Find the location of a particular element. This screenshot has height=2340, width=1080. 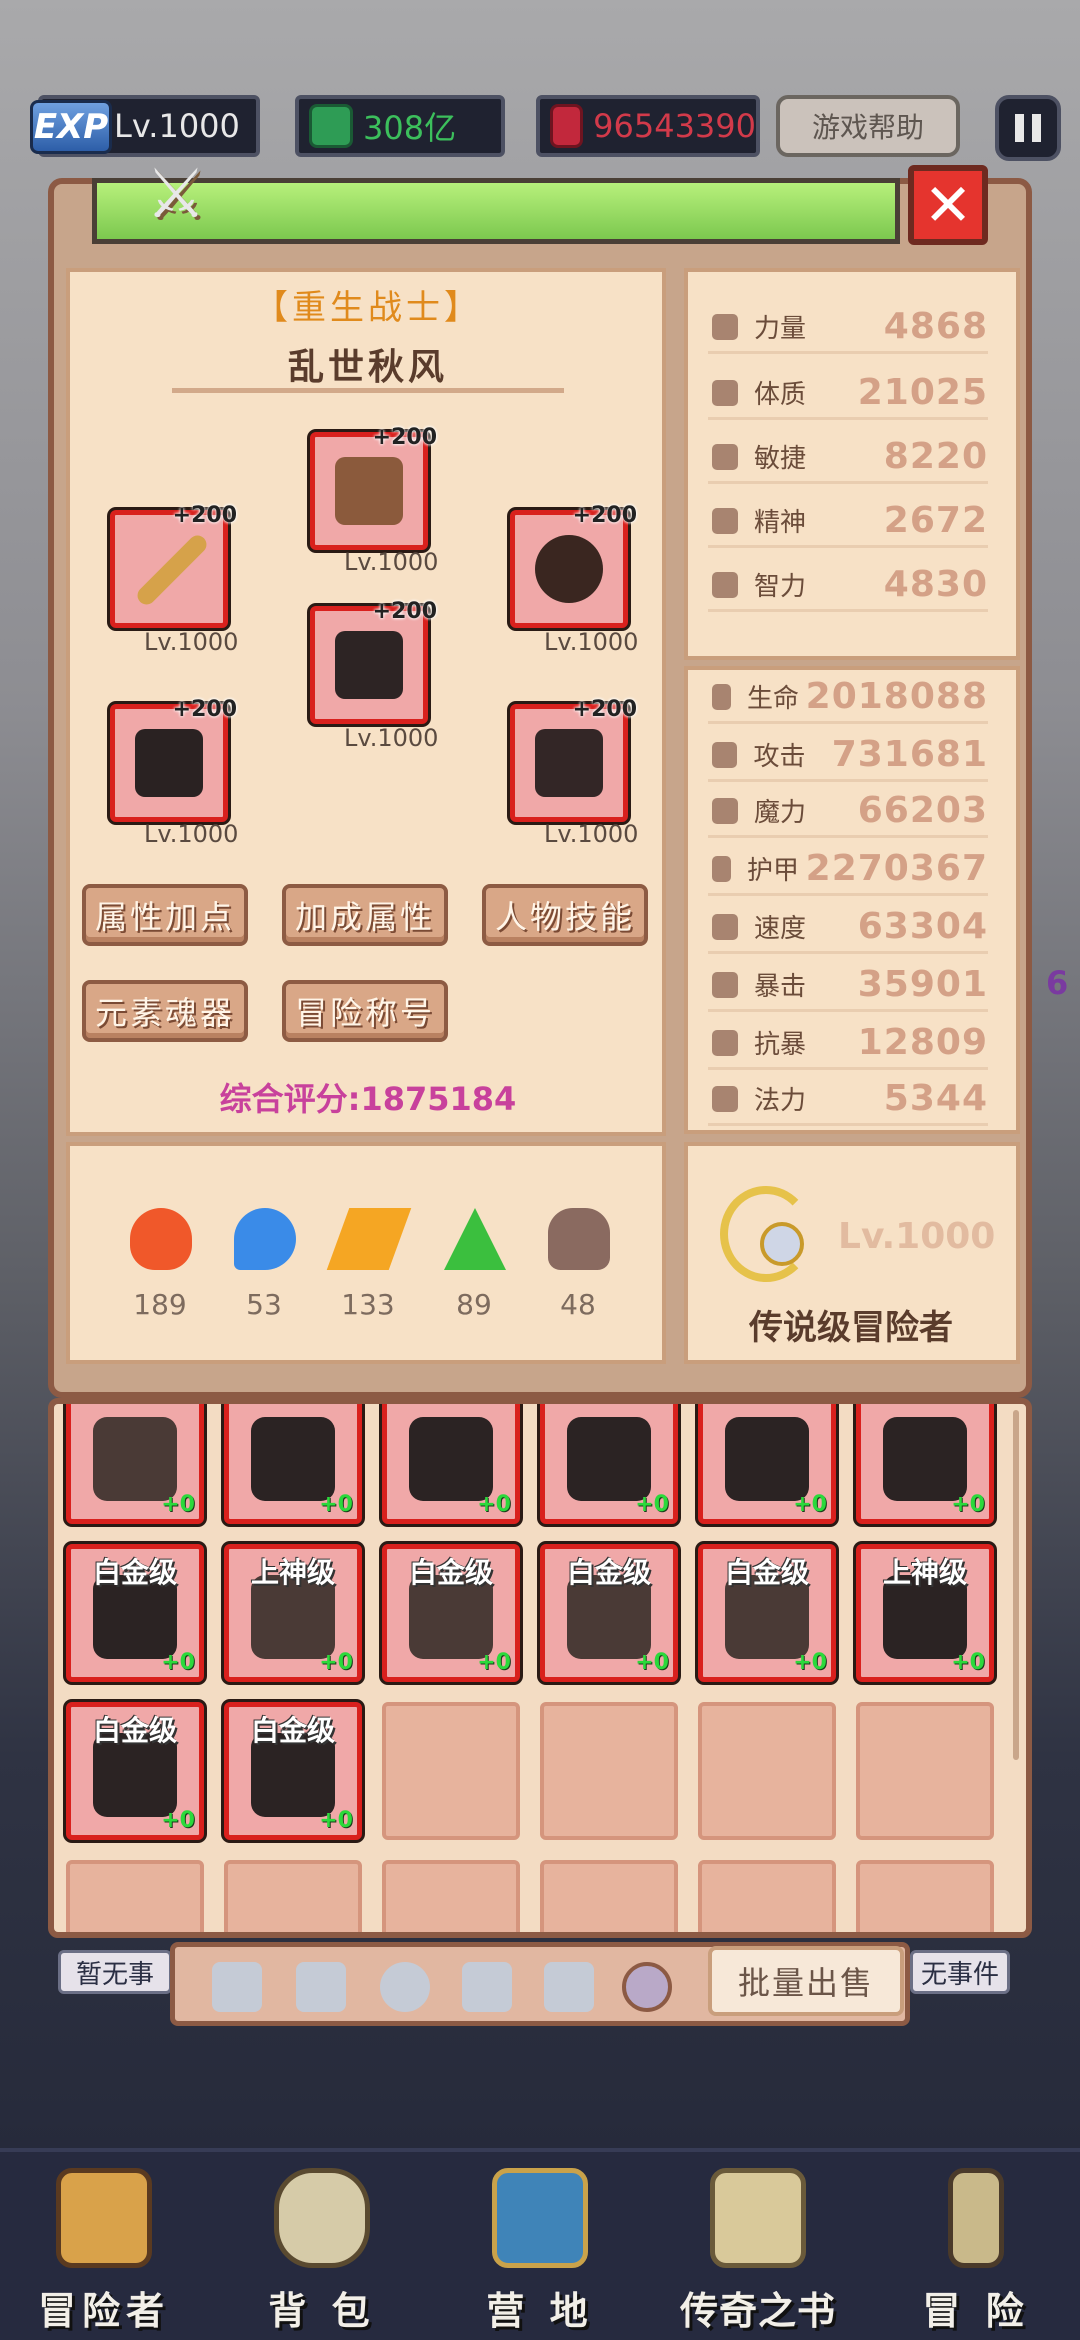

stat-value: 5344 is located at coordinates (935, 1098).